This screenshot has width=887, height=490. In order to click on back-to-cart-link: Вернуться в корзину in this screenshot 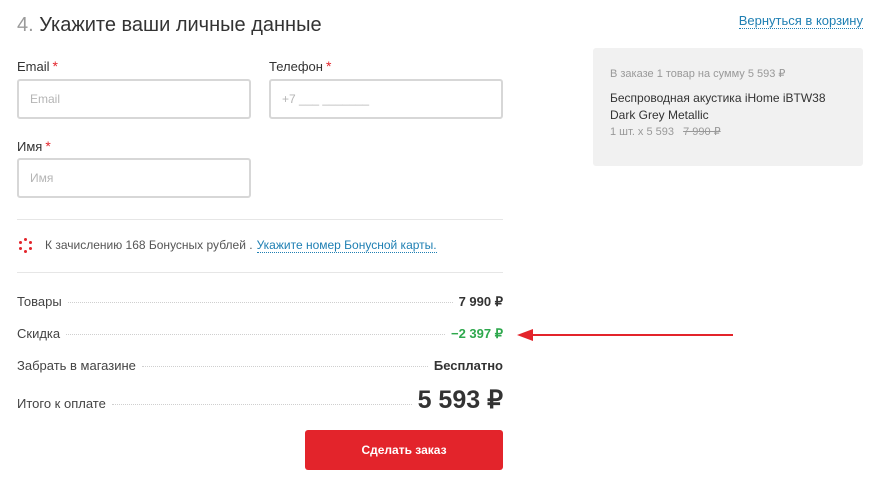, I will do `click(800, 21)`.